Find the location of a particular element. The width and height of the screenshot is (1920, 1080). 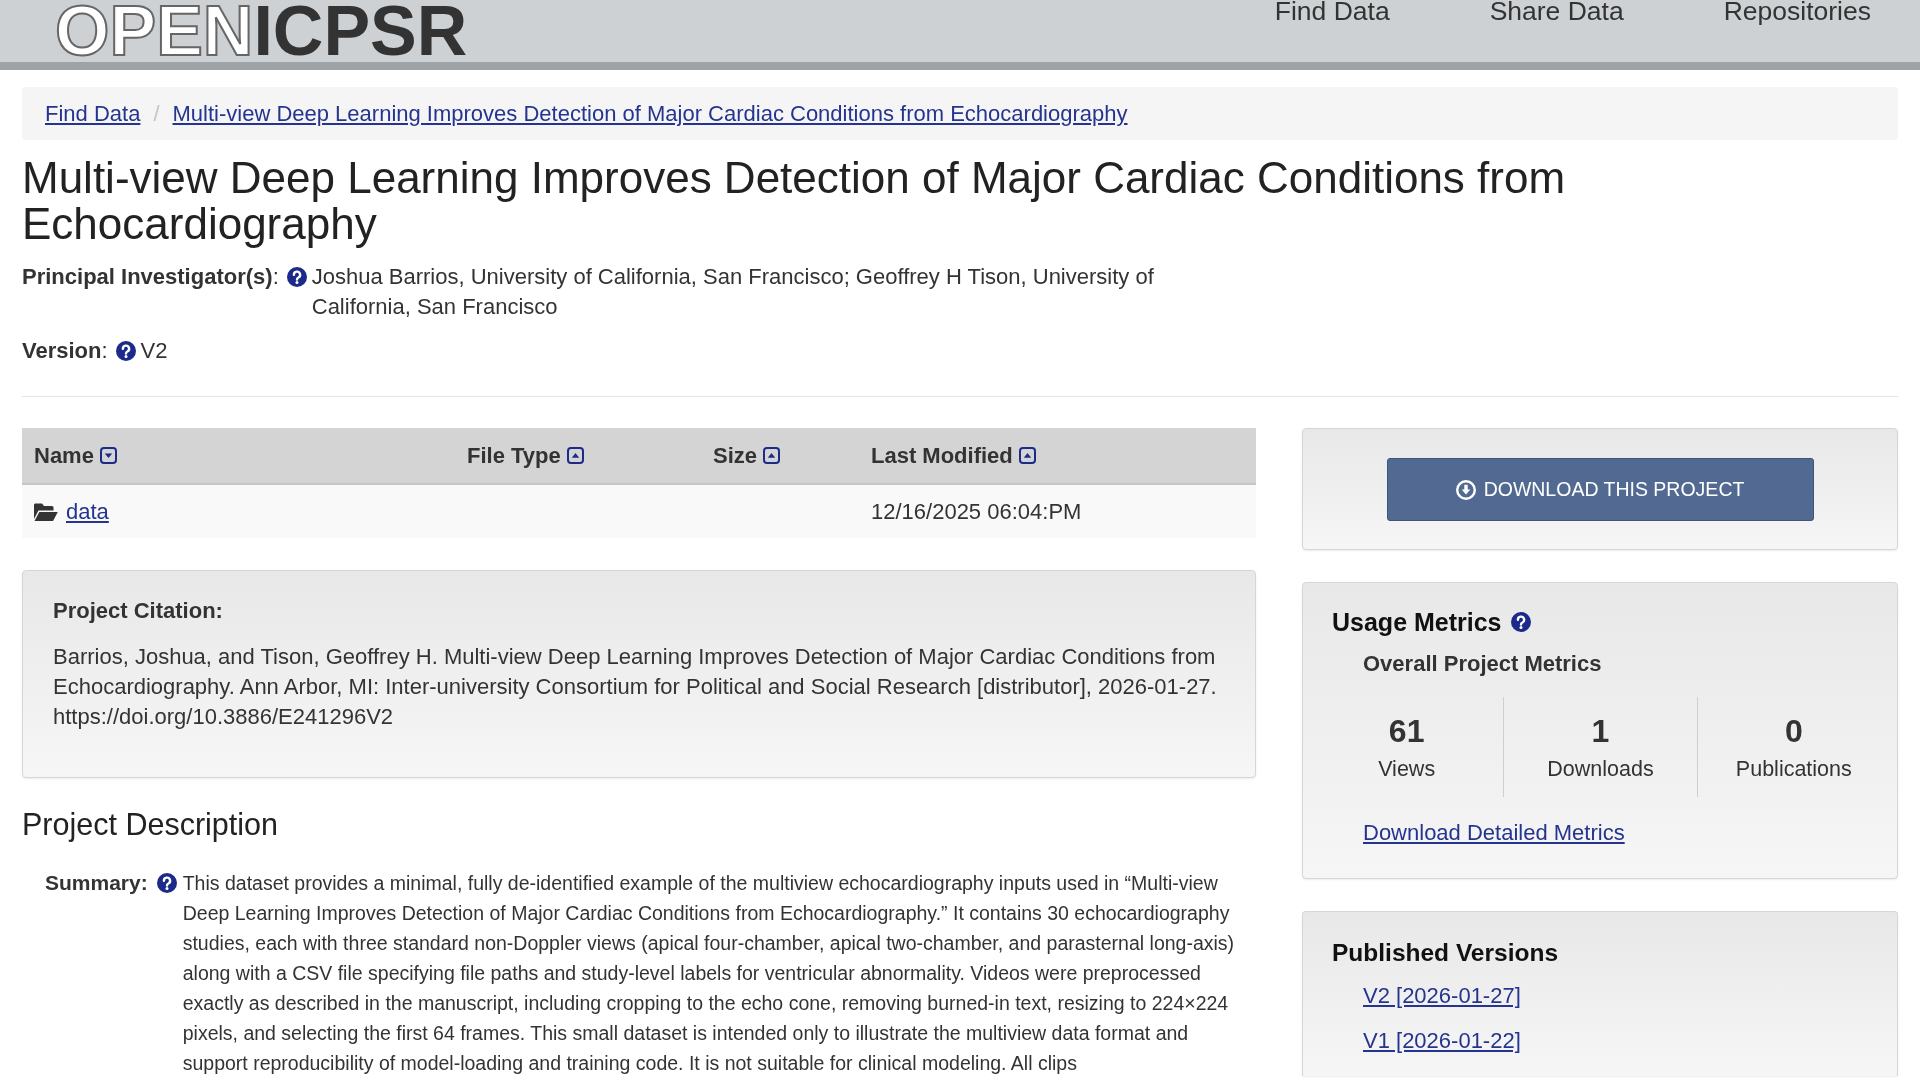

panel-heading: Usage Metrics is located at coordinates (1417, 622).